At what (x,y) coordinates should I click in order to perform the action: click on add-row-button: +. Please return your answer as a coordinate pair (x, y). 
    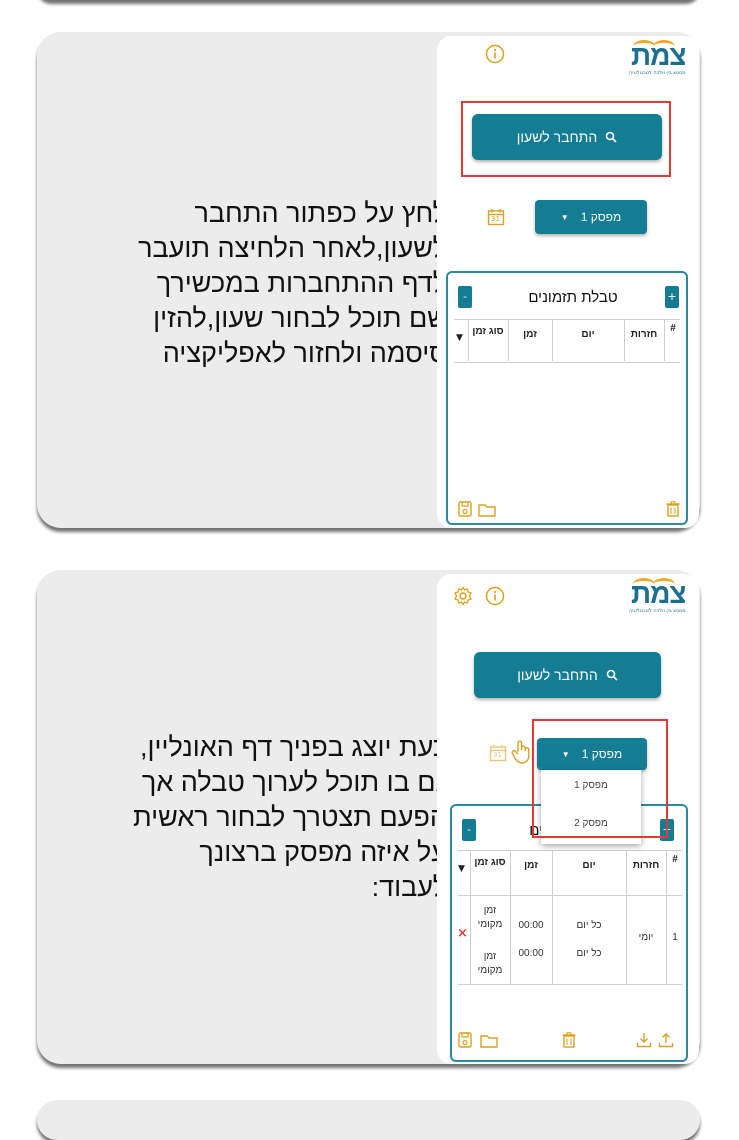
    Looking at the image, I should click on (672, 297).